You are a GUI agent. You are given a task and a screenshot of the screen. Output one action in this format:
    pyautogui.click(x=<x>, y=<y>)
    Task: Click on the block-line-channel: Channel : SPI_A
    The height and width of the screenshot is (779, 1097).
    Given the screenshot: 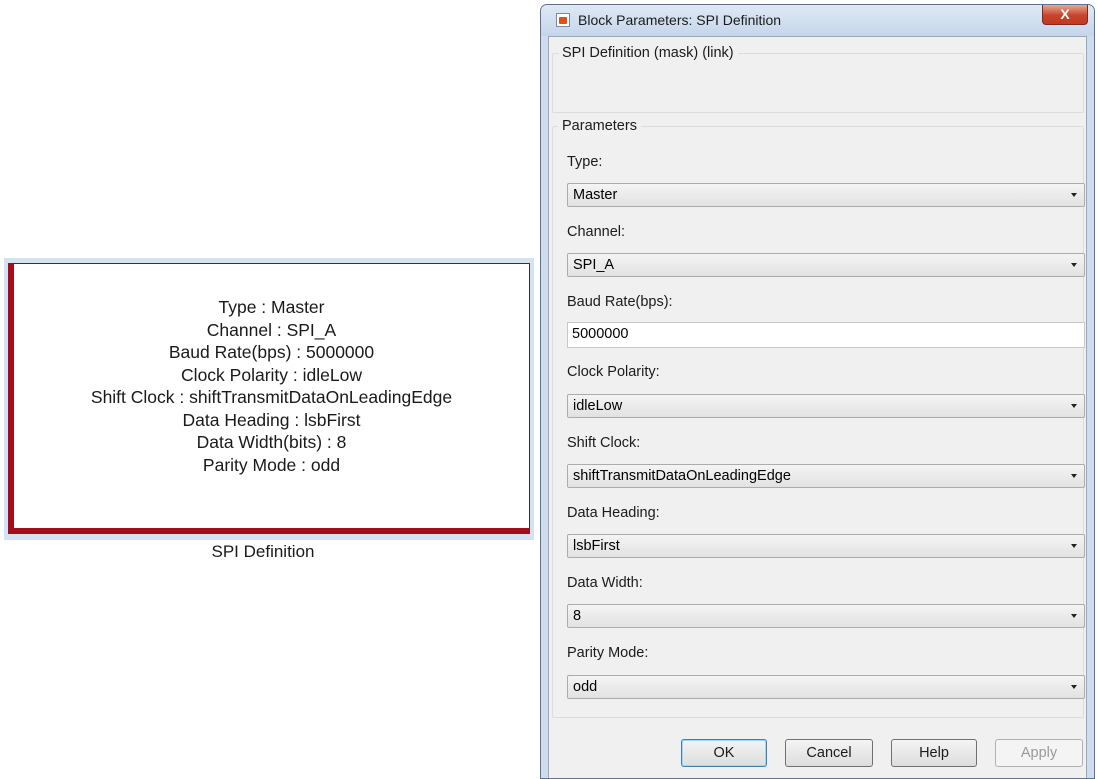 What is the action you would take?
    pyautogui.click(x=271, y=329)
    